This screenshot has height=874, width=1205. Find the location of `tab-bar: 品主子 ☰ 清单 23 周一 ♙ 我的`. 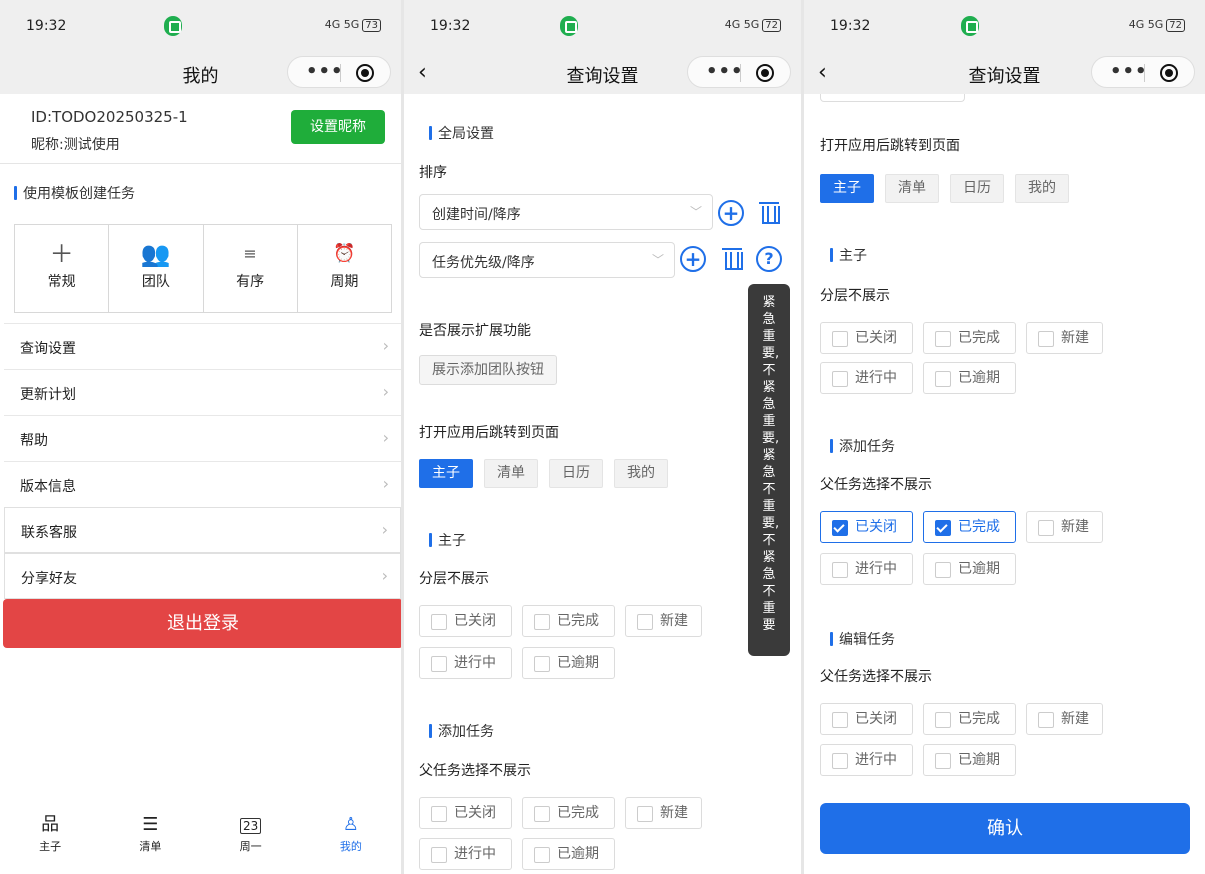

tab-bar: 品主子 ☰ 清单 23 周一 ♙ 我的 is located at coordinates (200, 841).